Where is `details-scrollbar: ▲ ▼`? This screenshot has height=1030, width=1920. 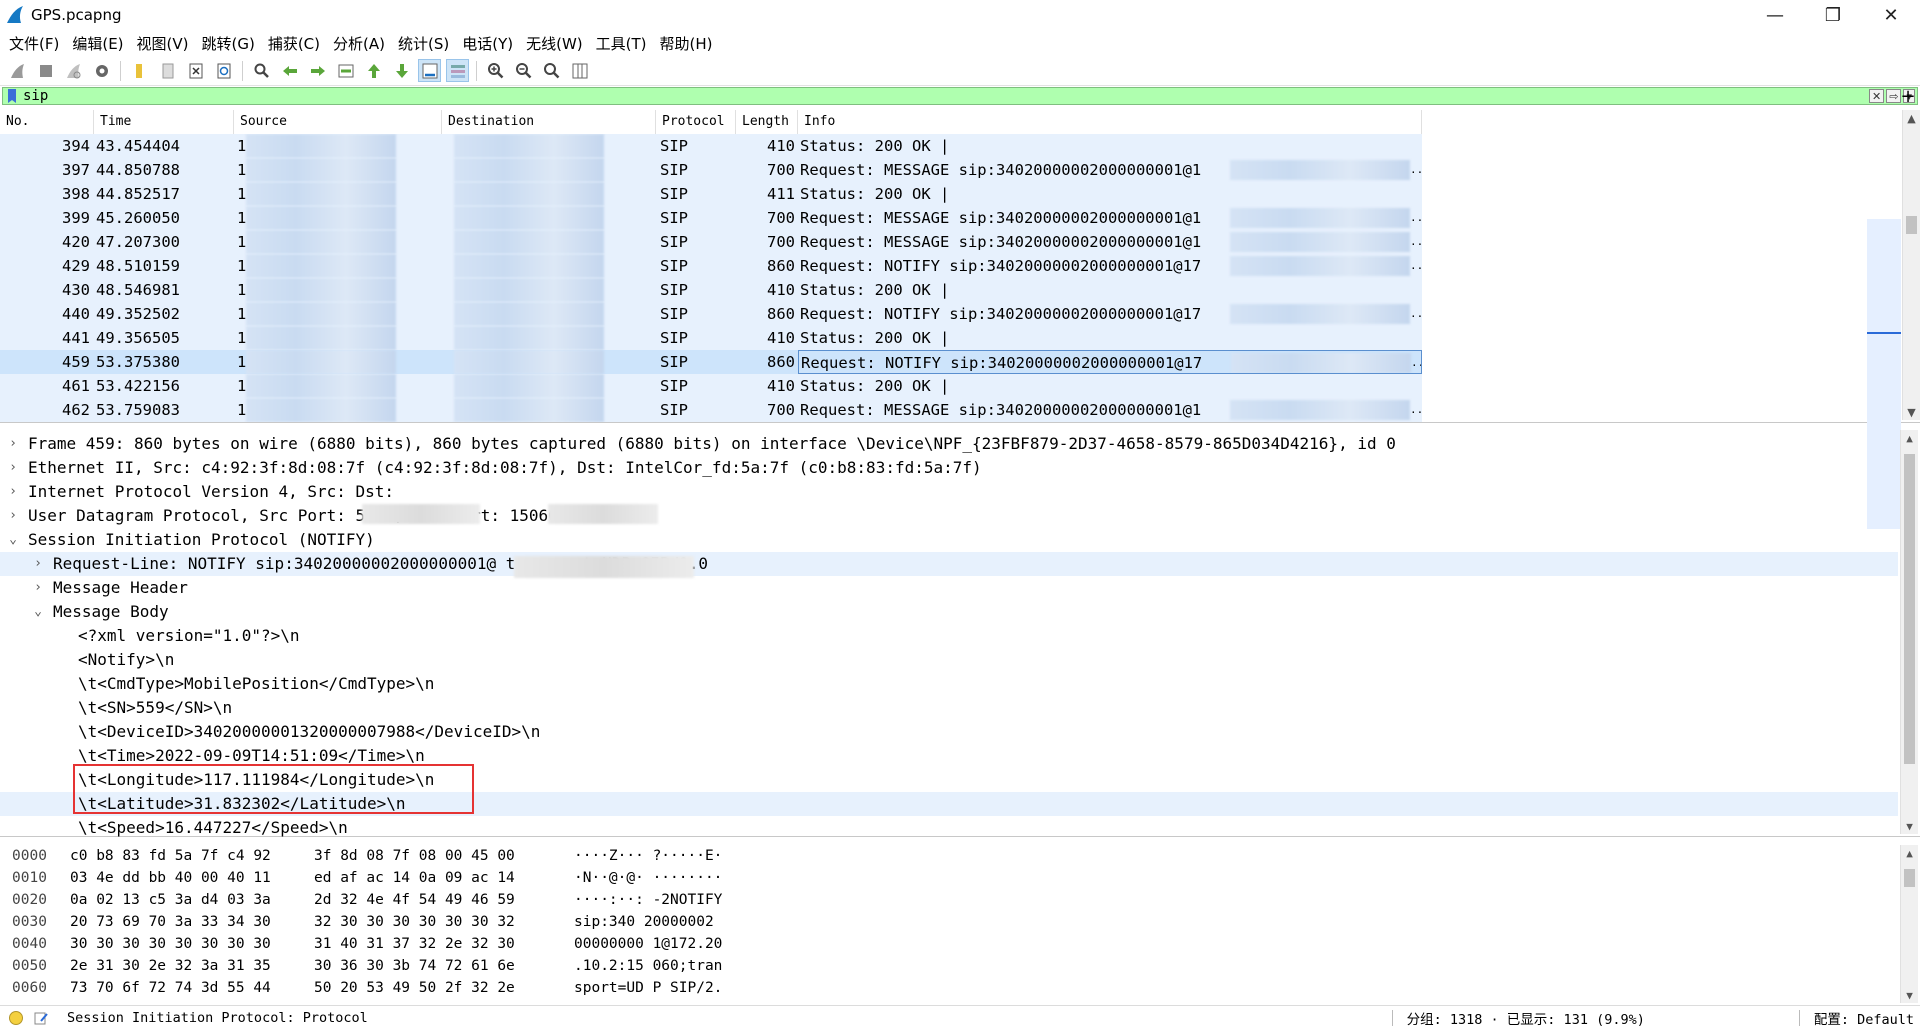 details-scrollbar: ▲ ▼ is located at coordinates (1909, 632).